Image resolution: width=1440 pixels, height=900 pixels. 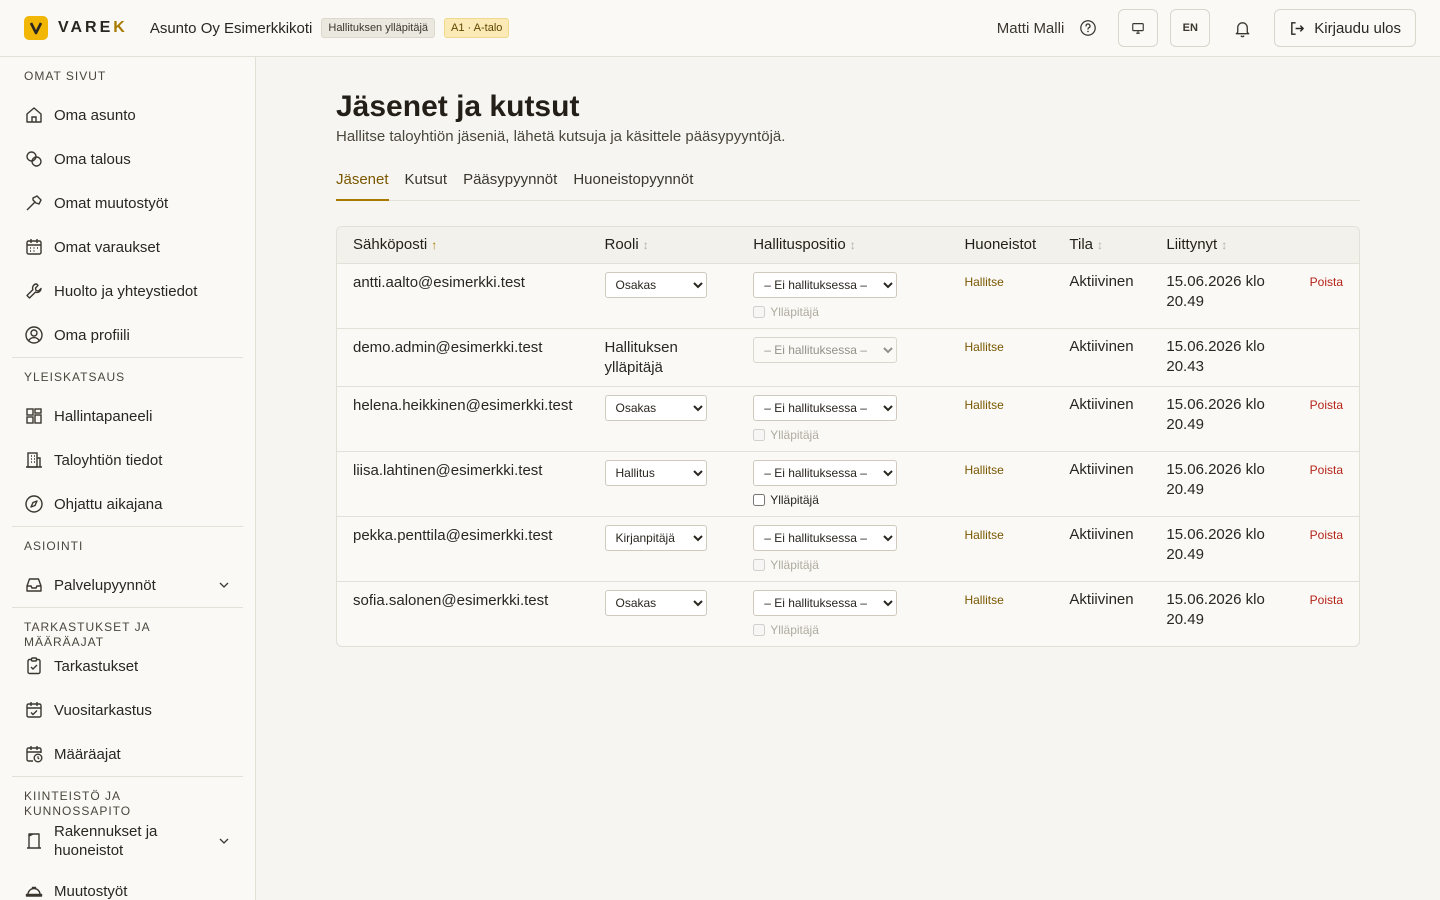 What do you see at coordinates (127, 291) in the screenshot?
I see `sidebar-item-huolto: Huolto ja yhteystiedot` at bounding box center [127, 291].